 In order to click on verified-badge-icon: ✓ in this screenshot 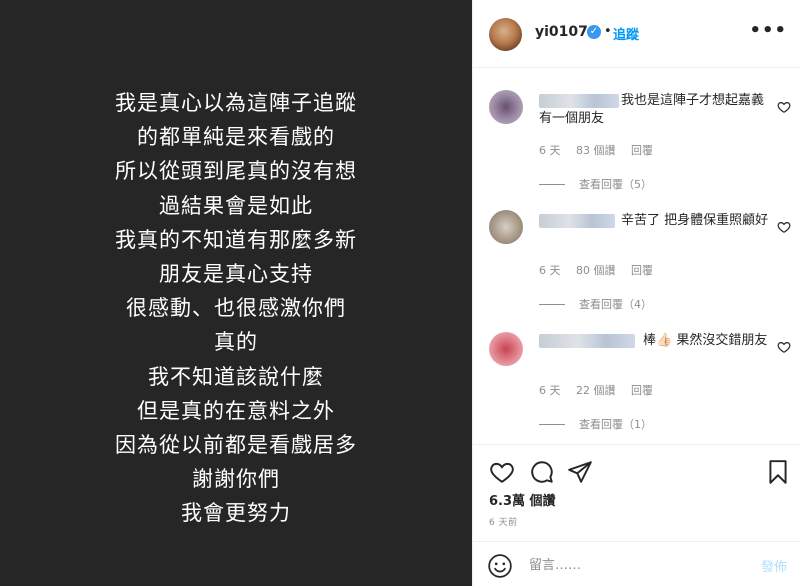, I will do `click(594, 32)`.